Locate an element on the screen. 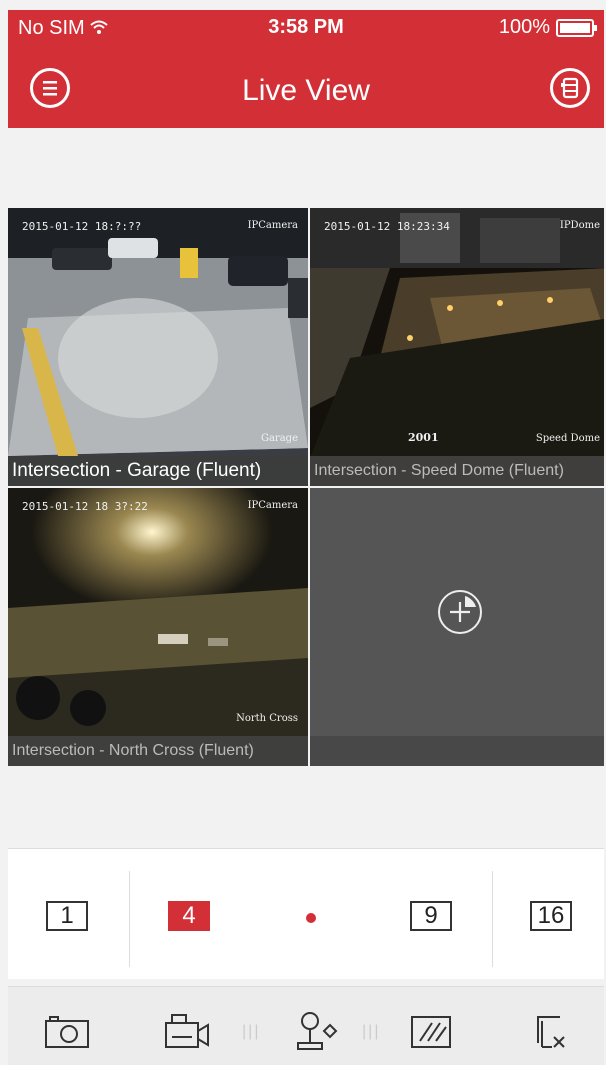 The height and width of the screenshot is (1065, 606). camera-icon is located at coordinates (67, 1032).